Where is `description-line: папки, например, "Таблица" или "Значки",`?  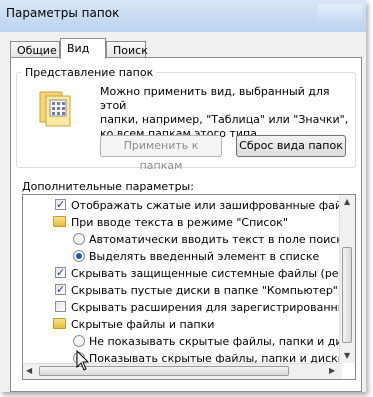 description-line: папки, например, "Таблица" или "Значки", is located at coordinates (224, 119).